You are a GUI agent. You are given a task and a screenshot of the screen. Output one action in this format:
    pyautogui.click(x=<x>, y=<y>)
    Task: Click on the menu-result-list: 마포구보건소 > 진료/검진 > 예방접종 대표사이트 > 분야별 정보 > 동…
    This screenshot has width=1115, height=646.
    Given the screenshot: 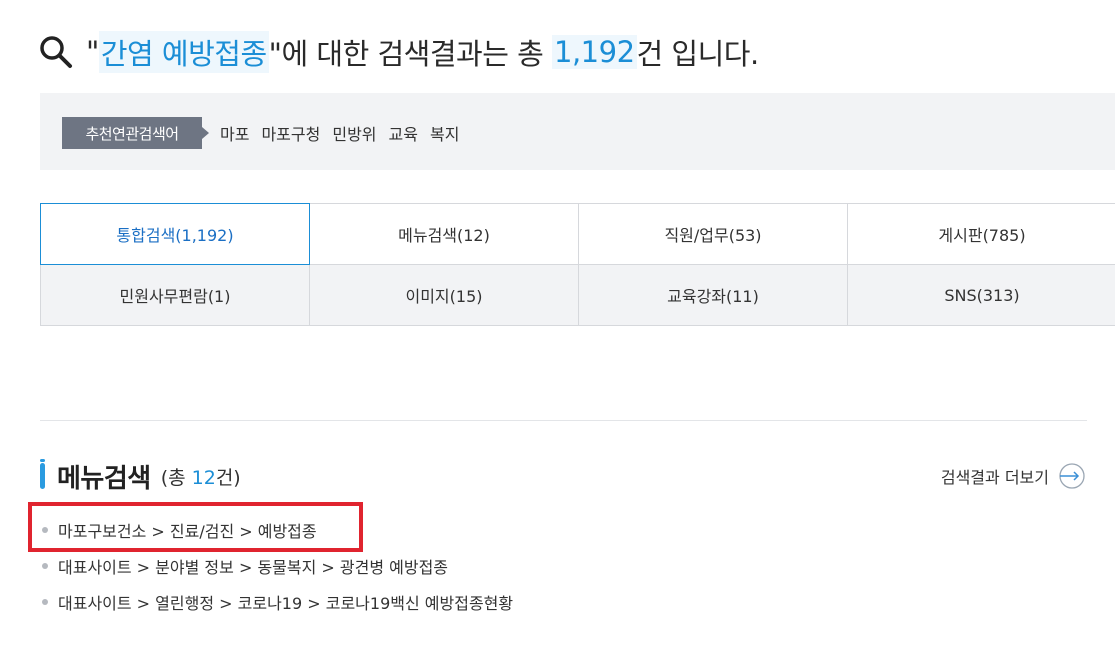 What is the action you would take?
    pyautogui.click(x=276, y=566)
    